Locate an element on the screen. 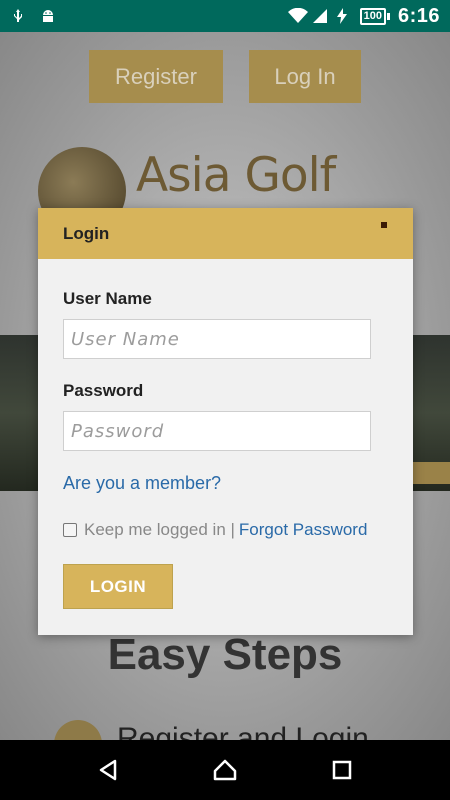  battery-icon: 100 is located at coordinates (374, 16).